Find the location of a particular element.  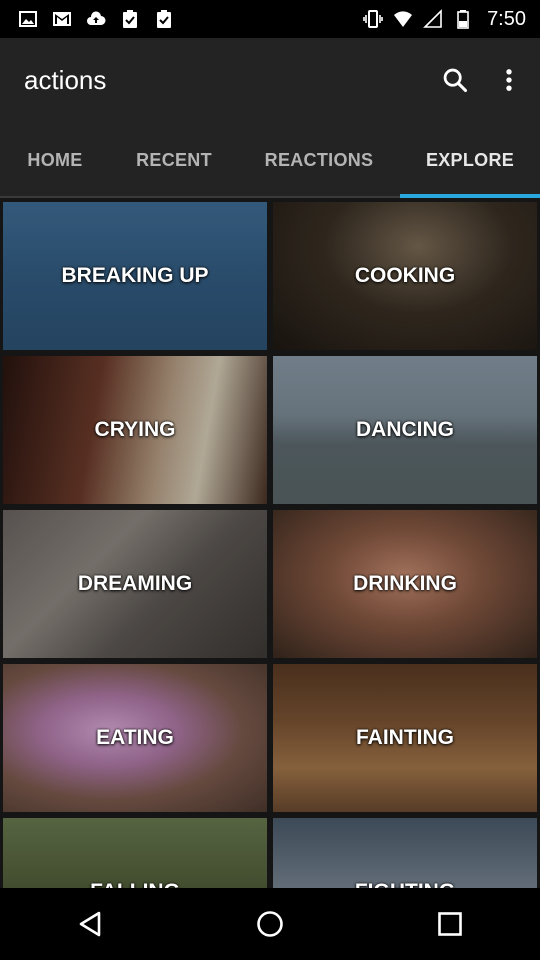

tile-label: EATING is located at coordinates (135, 737).